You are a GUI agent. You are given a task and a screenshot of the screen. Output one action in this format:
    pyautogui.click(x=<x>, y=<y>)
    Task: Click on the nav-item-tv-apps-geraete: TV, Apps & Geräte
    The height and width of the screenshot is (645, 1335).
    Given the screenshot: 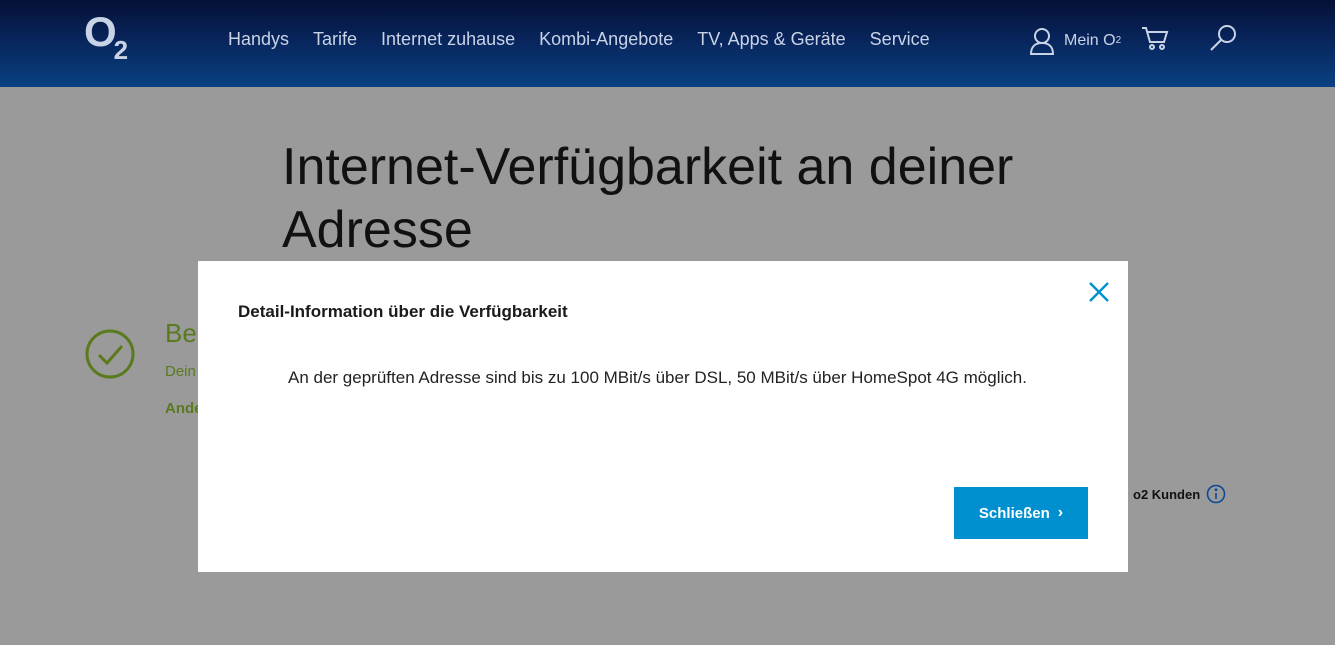 What is the action you would take?
    pyautogui.click(x=771, y=39)
    